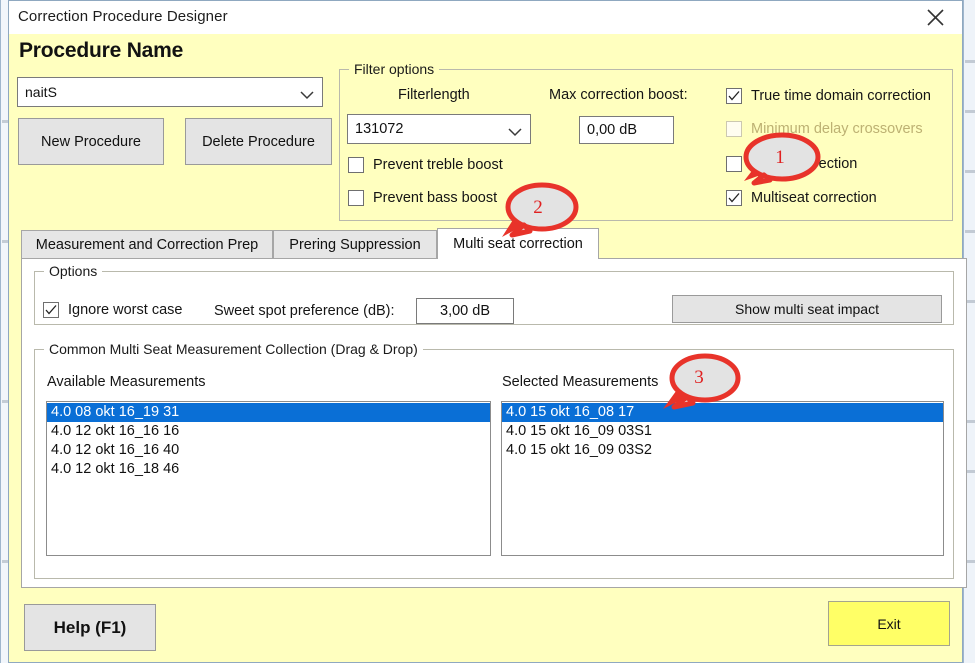 Image resolution: width=975 pixels, height=663 pixels. I want to click on checkbox-multiseat-correction: Multiseat correction, so click(801, 198).